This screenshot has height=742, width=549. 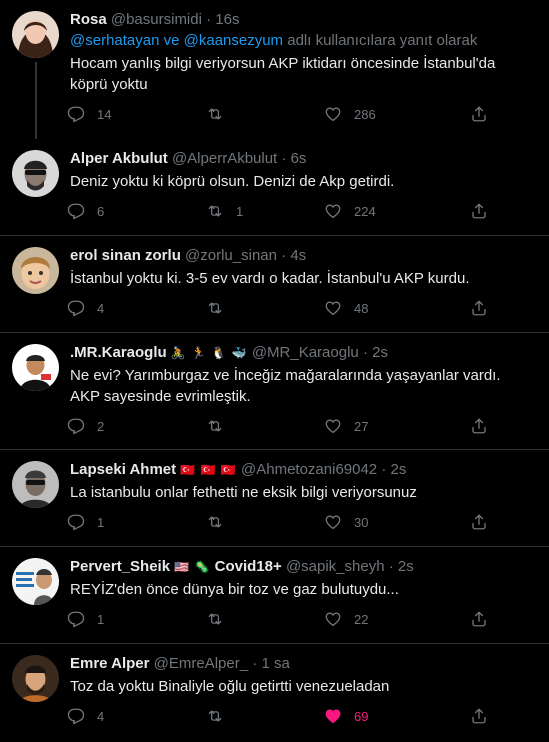 What do you see at coordinates (299, 158) in the screenshot?
I see `timestamp: 6s` at bounding box center [299, 158].